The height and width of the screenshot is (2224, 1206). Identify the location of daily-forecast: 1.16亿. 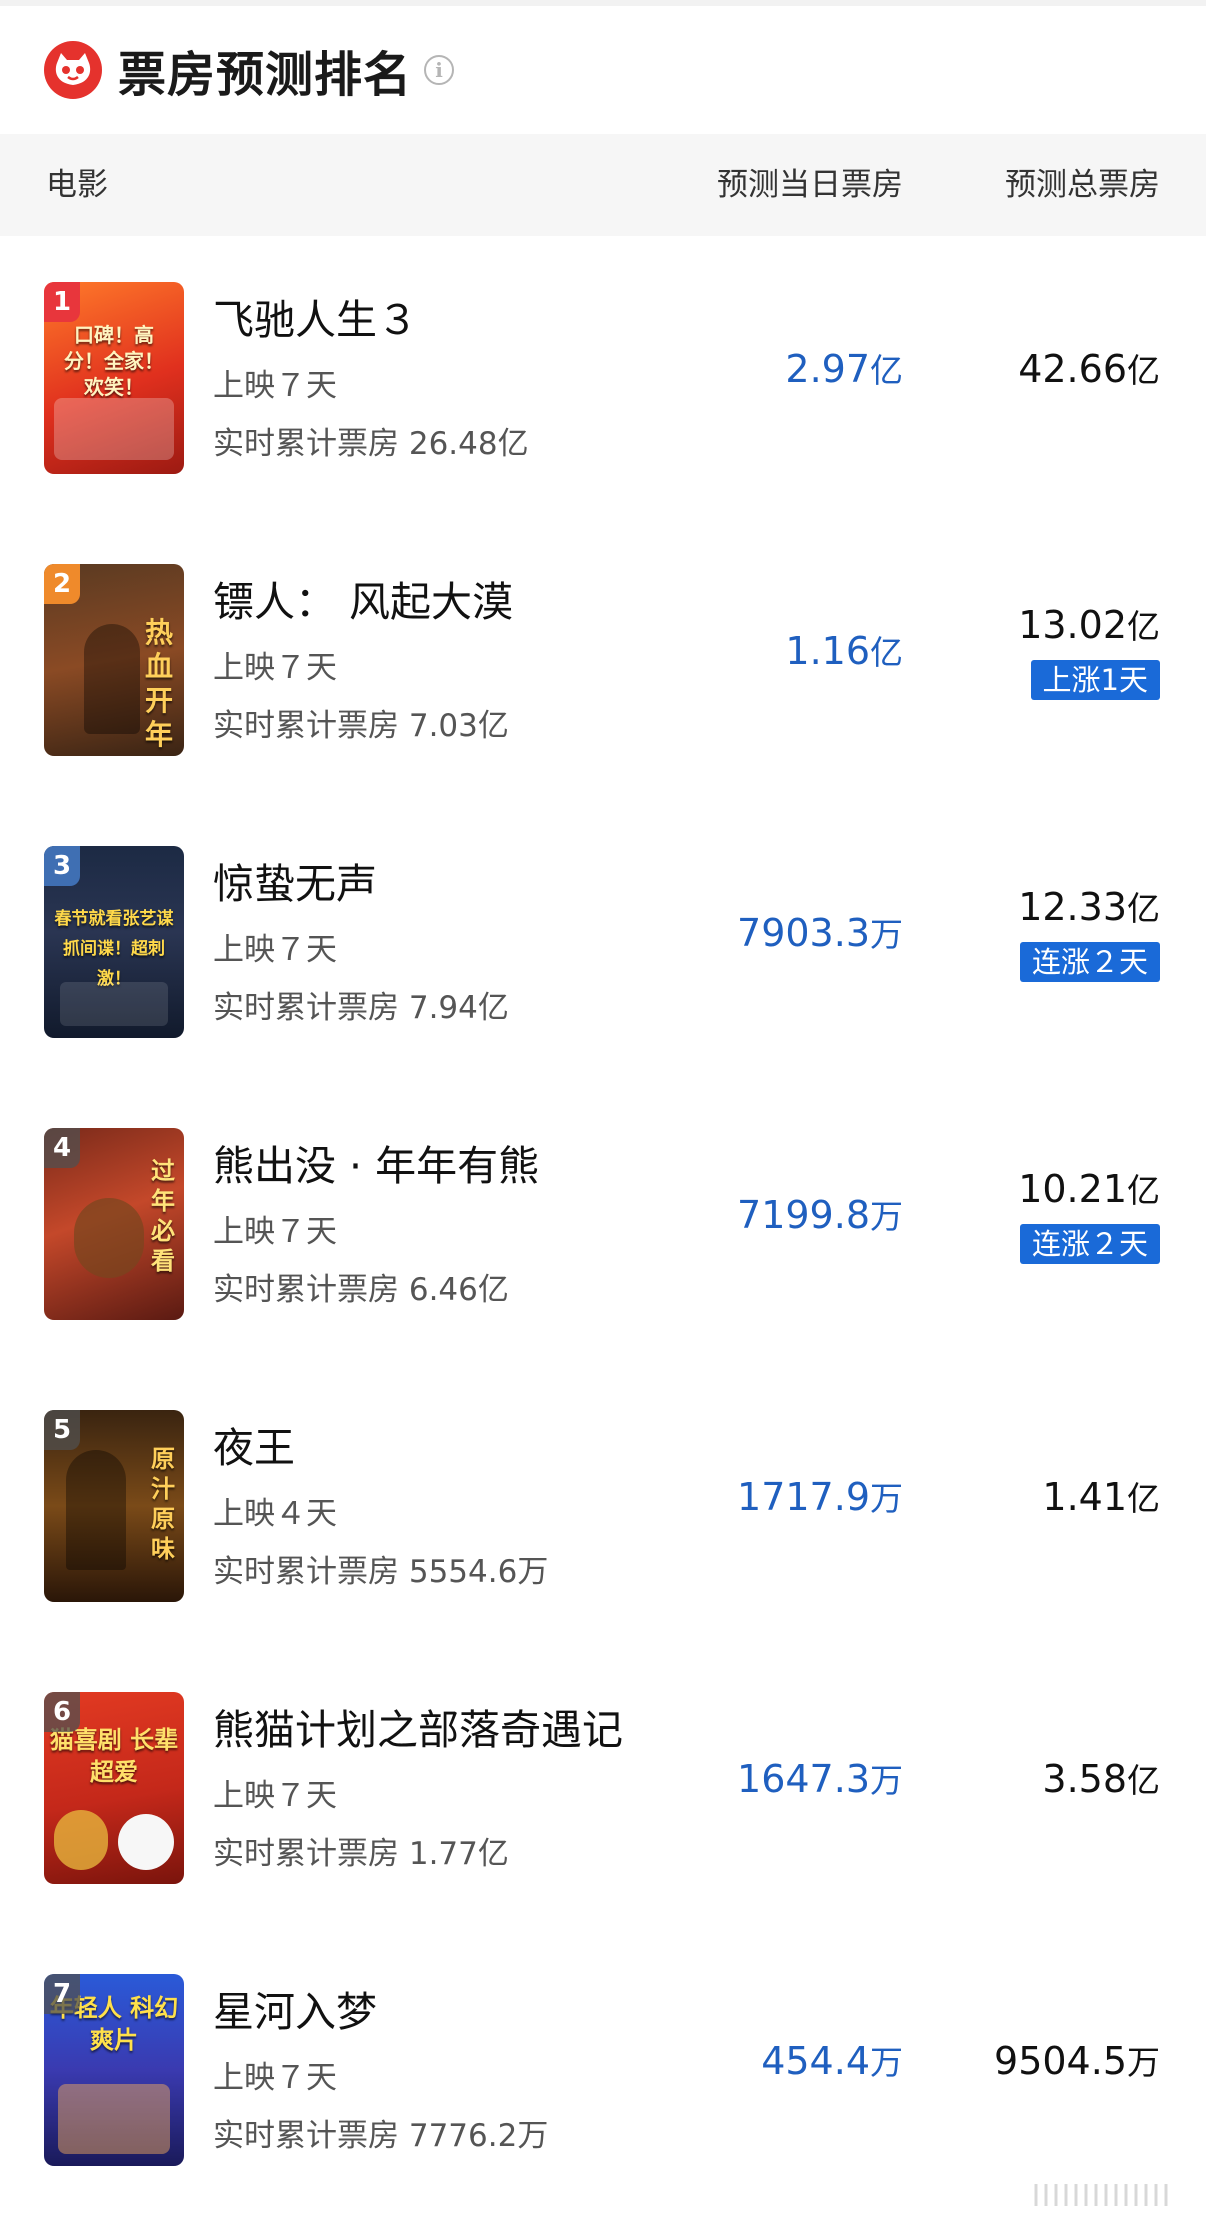
(844, 650).